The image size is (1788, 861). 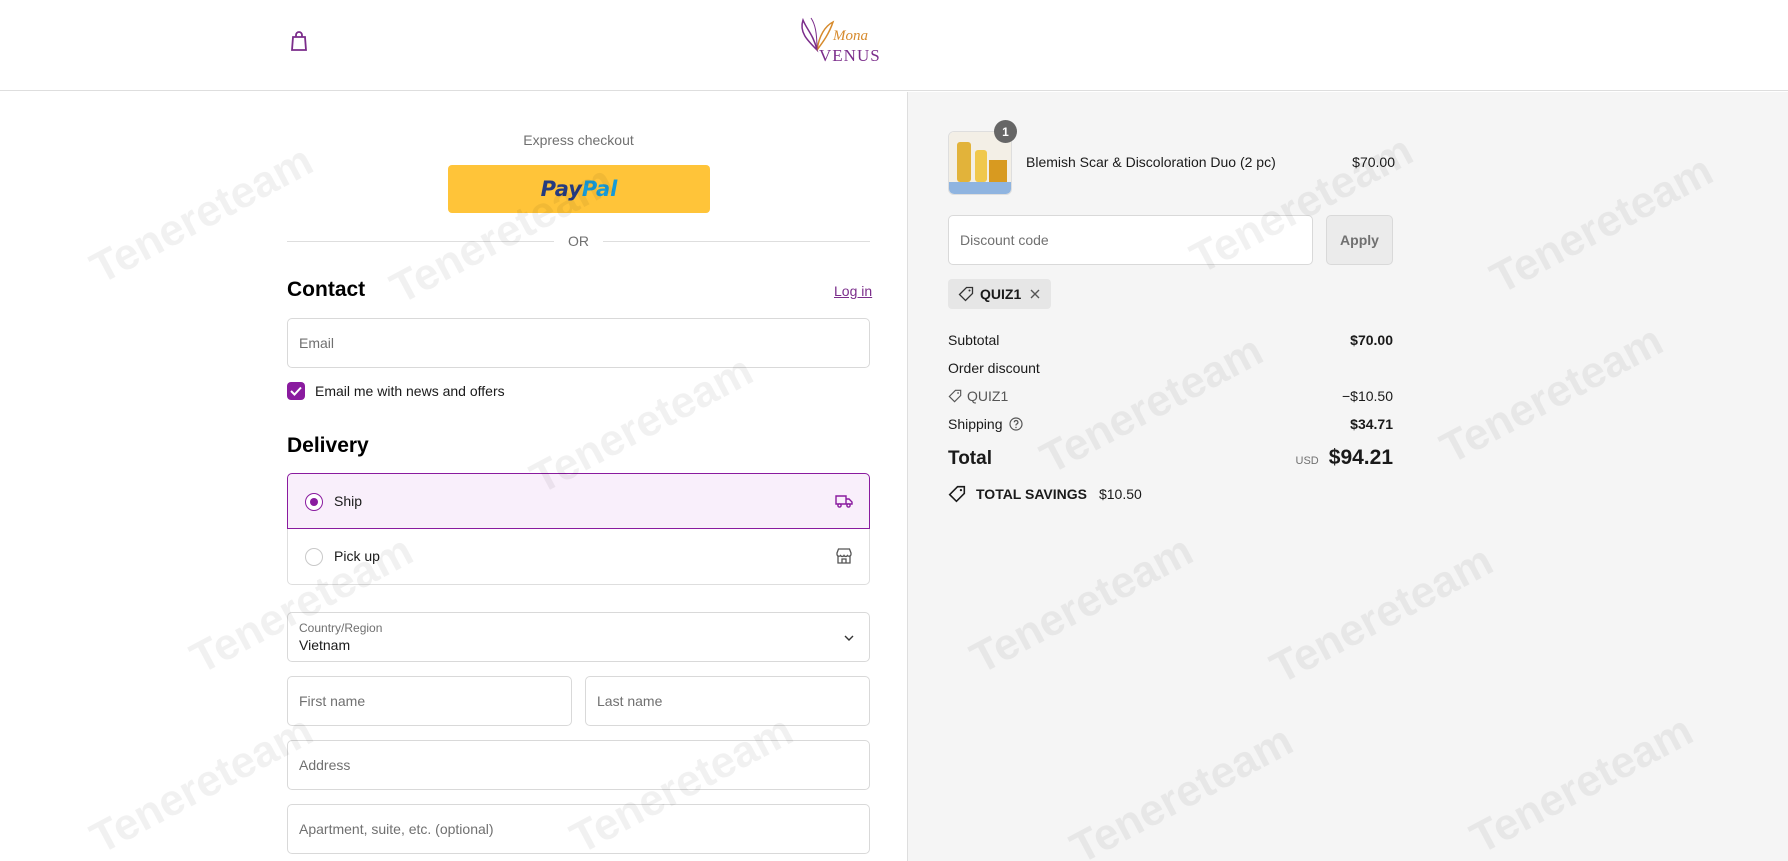 I want to click on subtotal-value: $70.00, so click(x=1371, y=340).